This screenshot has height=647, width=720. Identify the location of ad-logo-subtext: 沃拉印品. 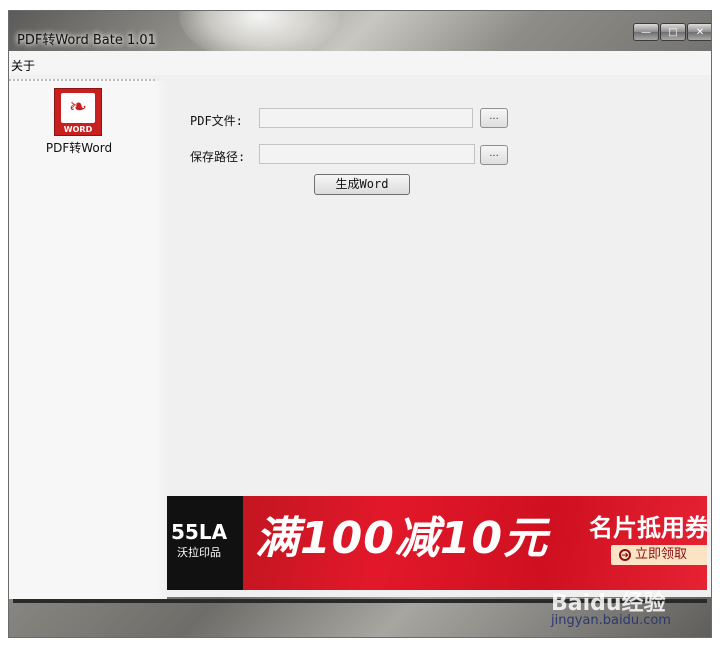
(199, 552).